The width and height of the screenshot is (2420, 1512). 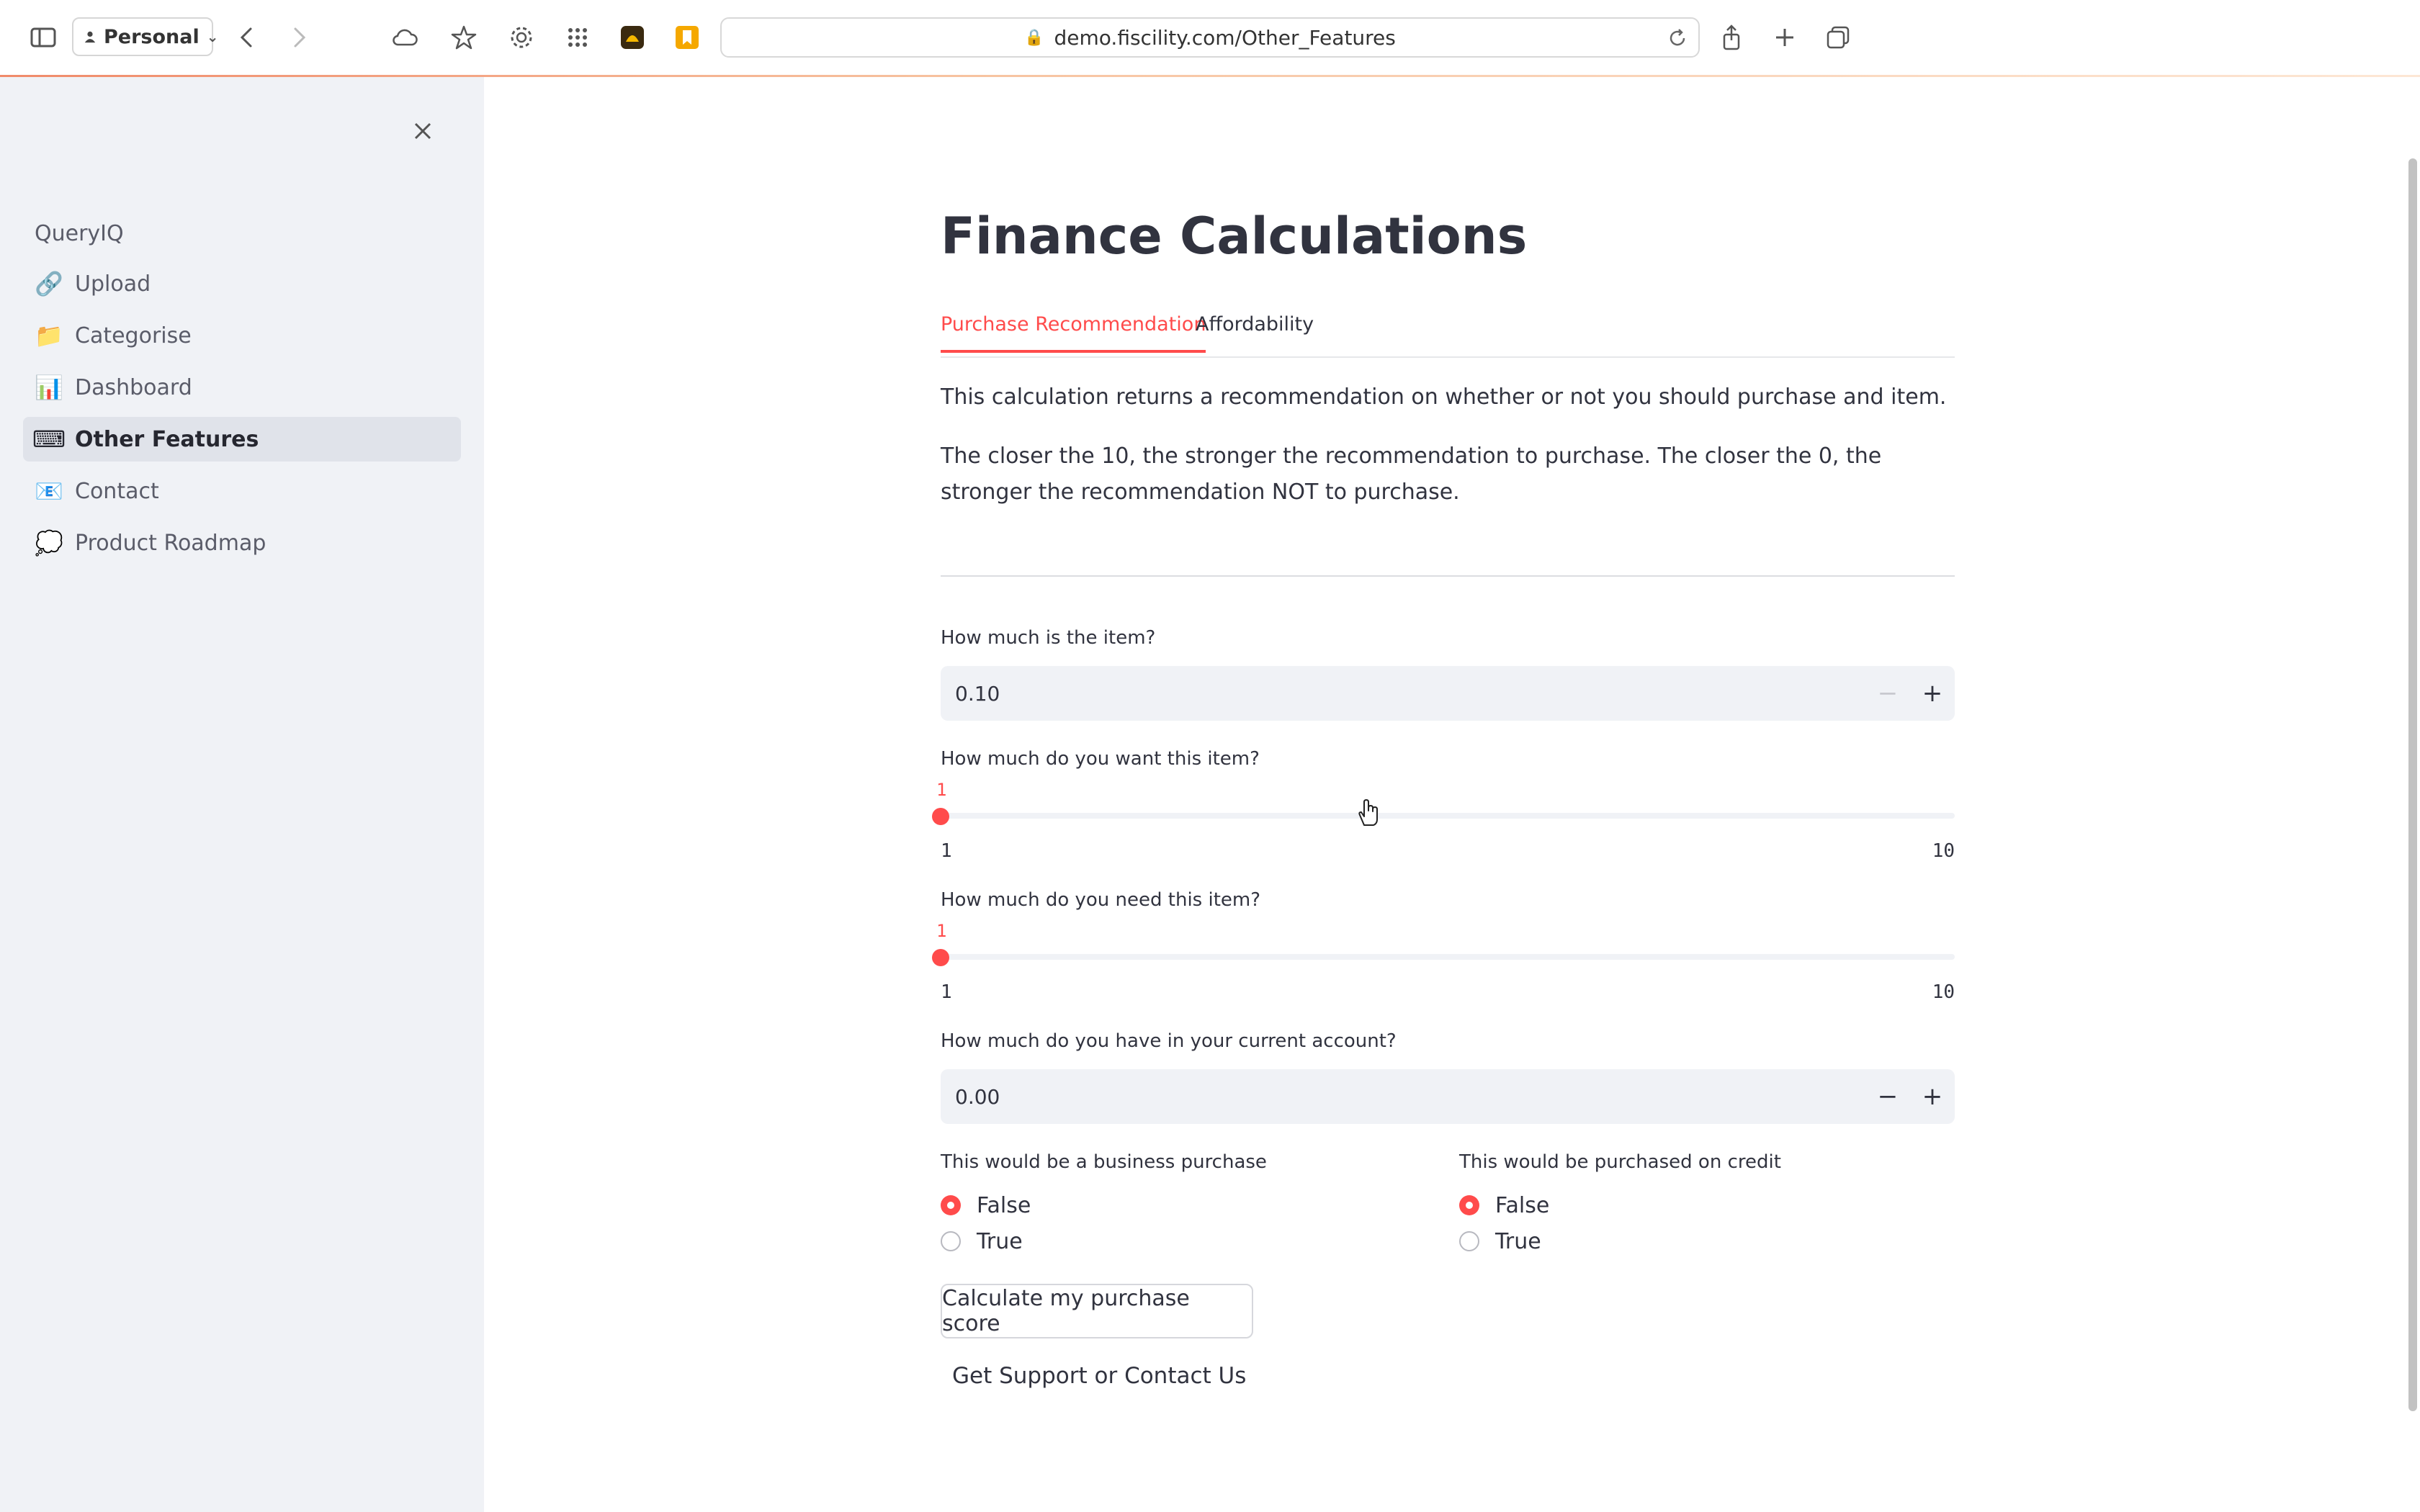 What do you see at coordinates (1073, 333) in the screenshot?
I see `tab-purchase-recommendation: Purchase Recommendation` at bounding box center [1073, 333].